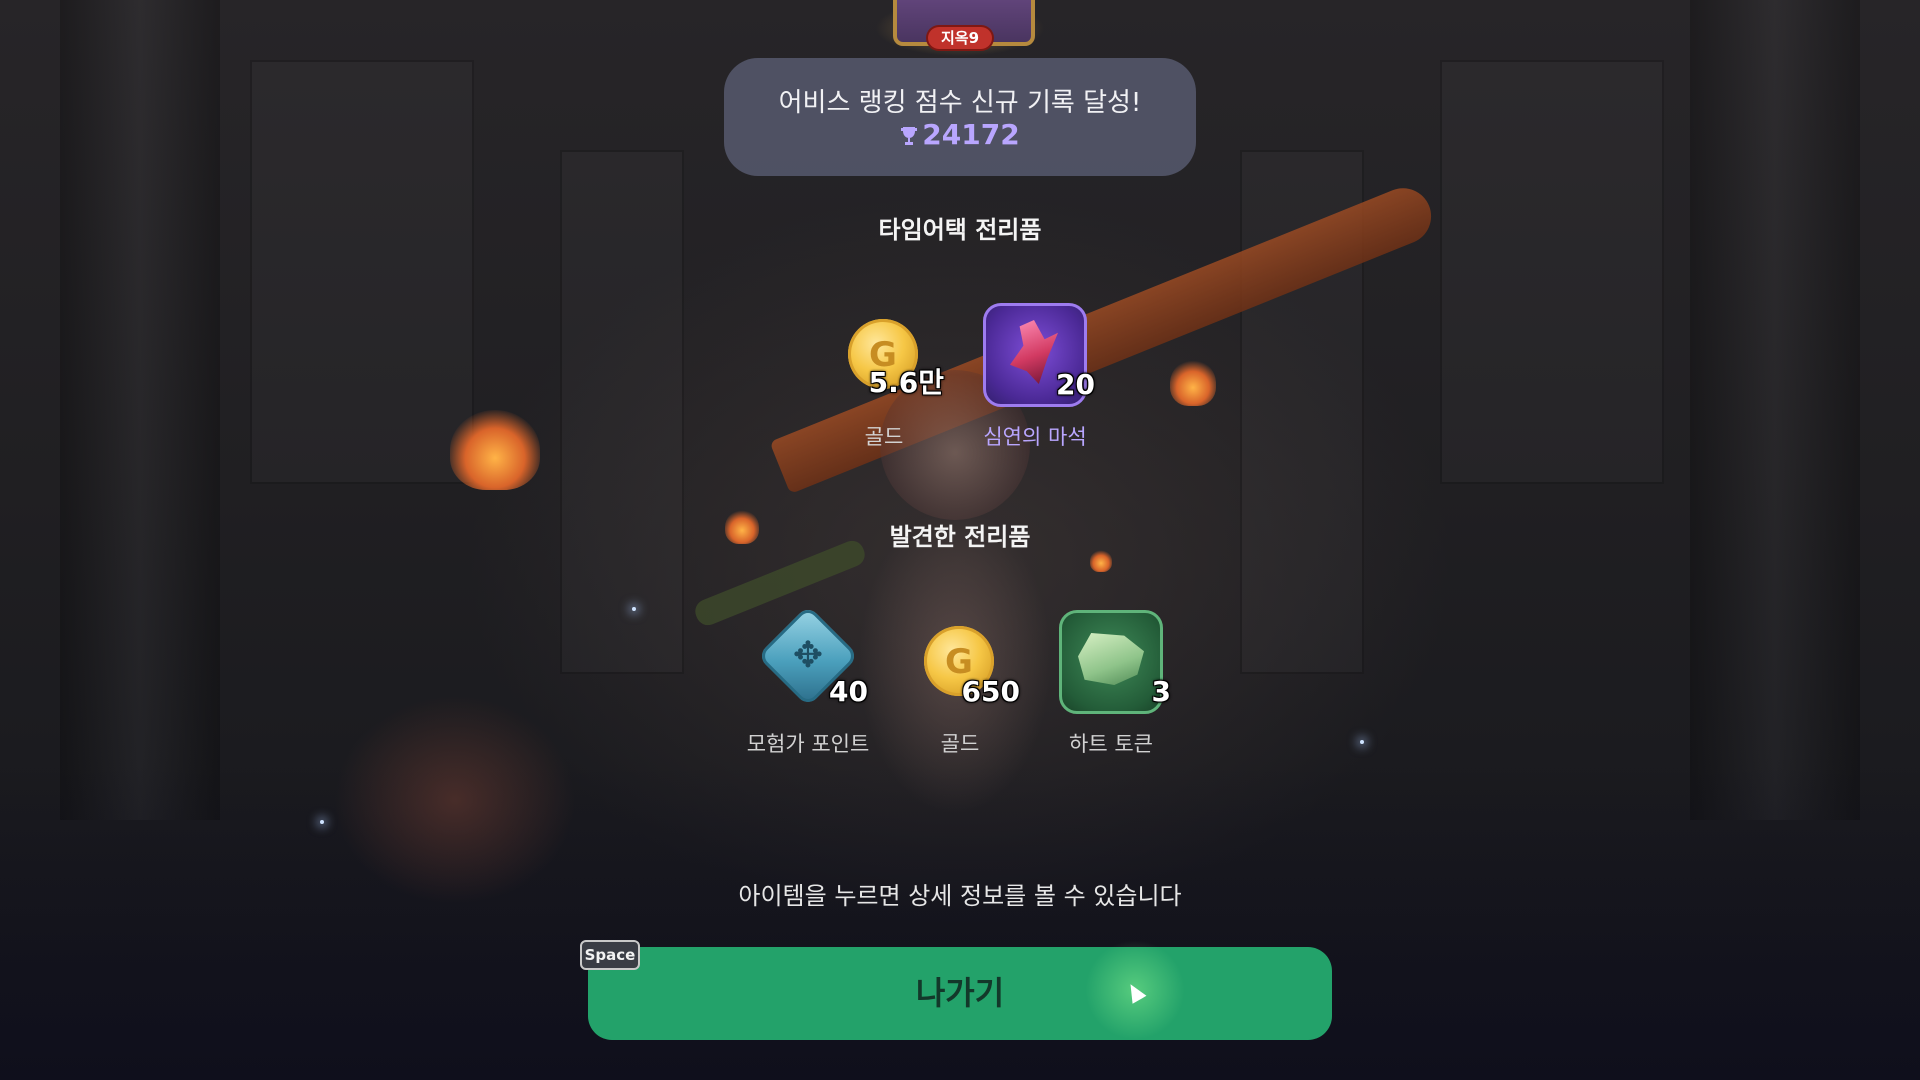  Describe the element at coordinates (1111, 744) in the screenshot. I see `item-label: 하트 토큰` at that location.